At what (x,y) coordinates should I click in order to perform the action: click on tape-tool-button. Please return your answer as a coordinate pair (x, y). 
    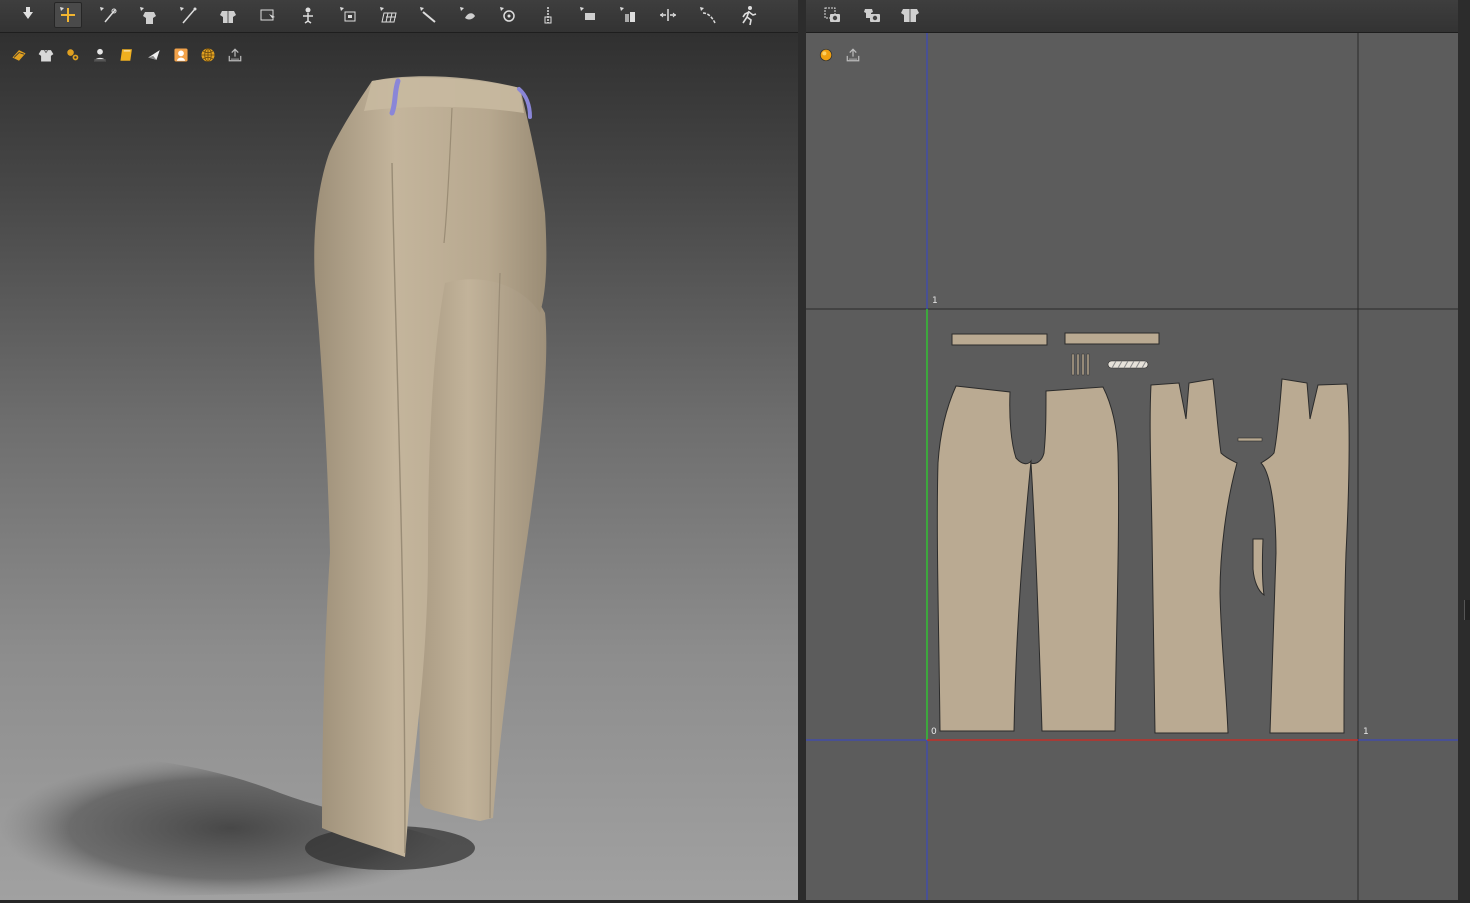
    Looking at the image, I should click on (588, 15).